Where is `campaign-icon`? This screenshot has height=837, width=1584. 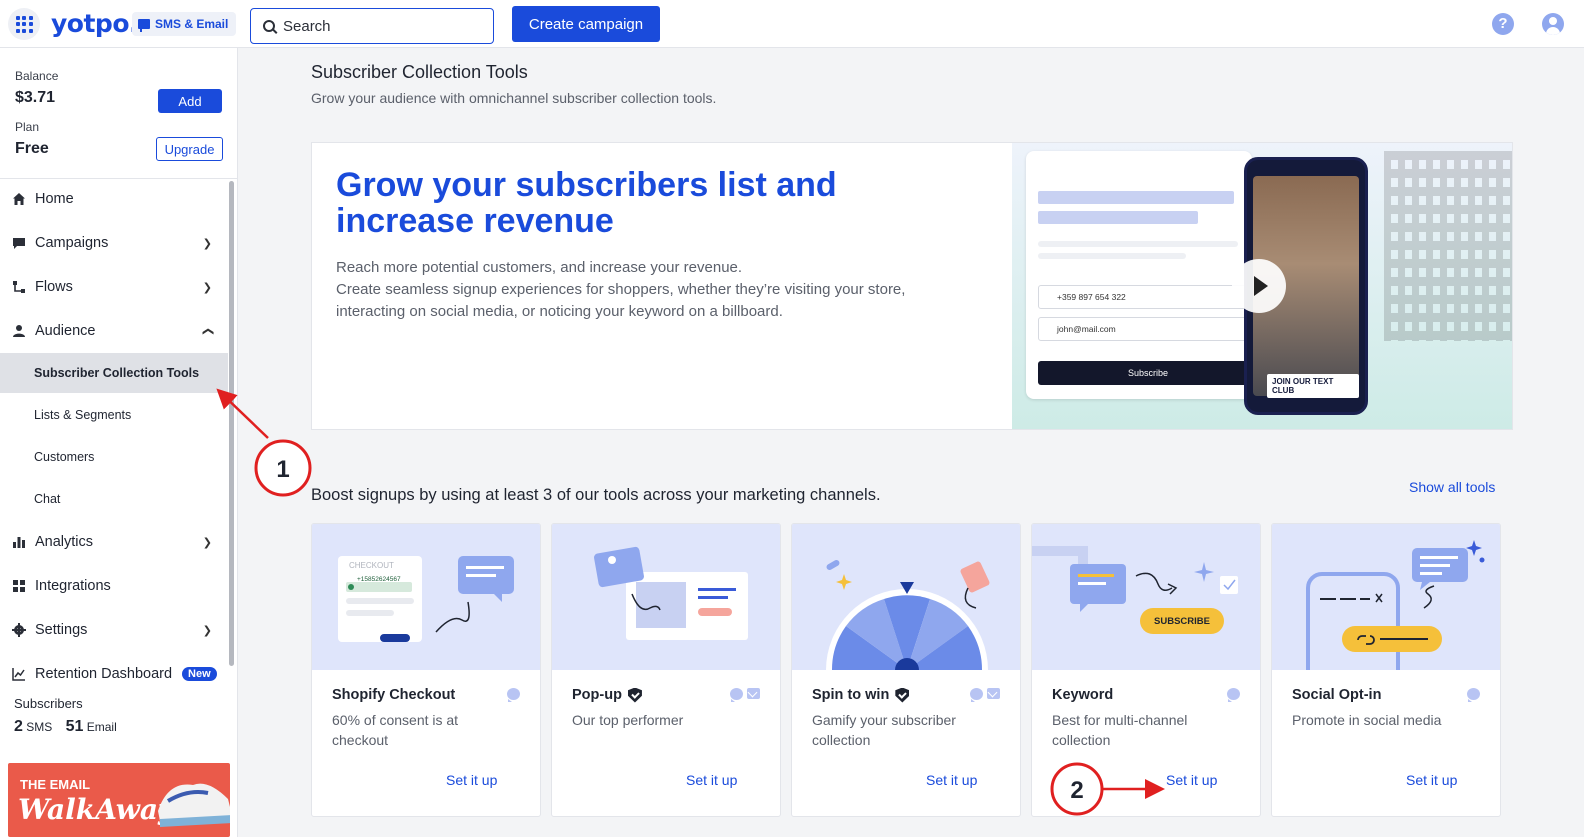 campaign-icon is located at coordinates (19, 243).